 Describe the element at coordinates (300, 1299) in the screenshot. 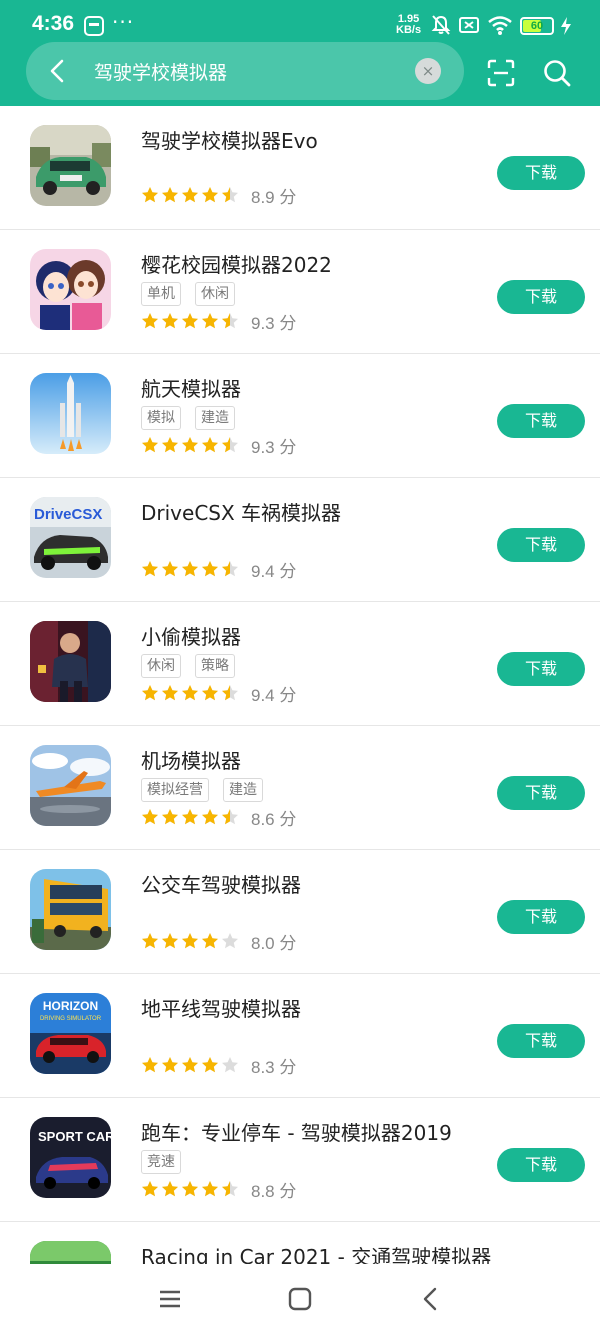

I see `home-icon` at that location.